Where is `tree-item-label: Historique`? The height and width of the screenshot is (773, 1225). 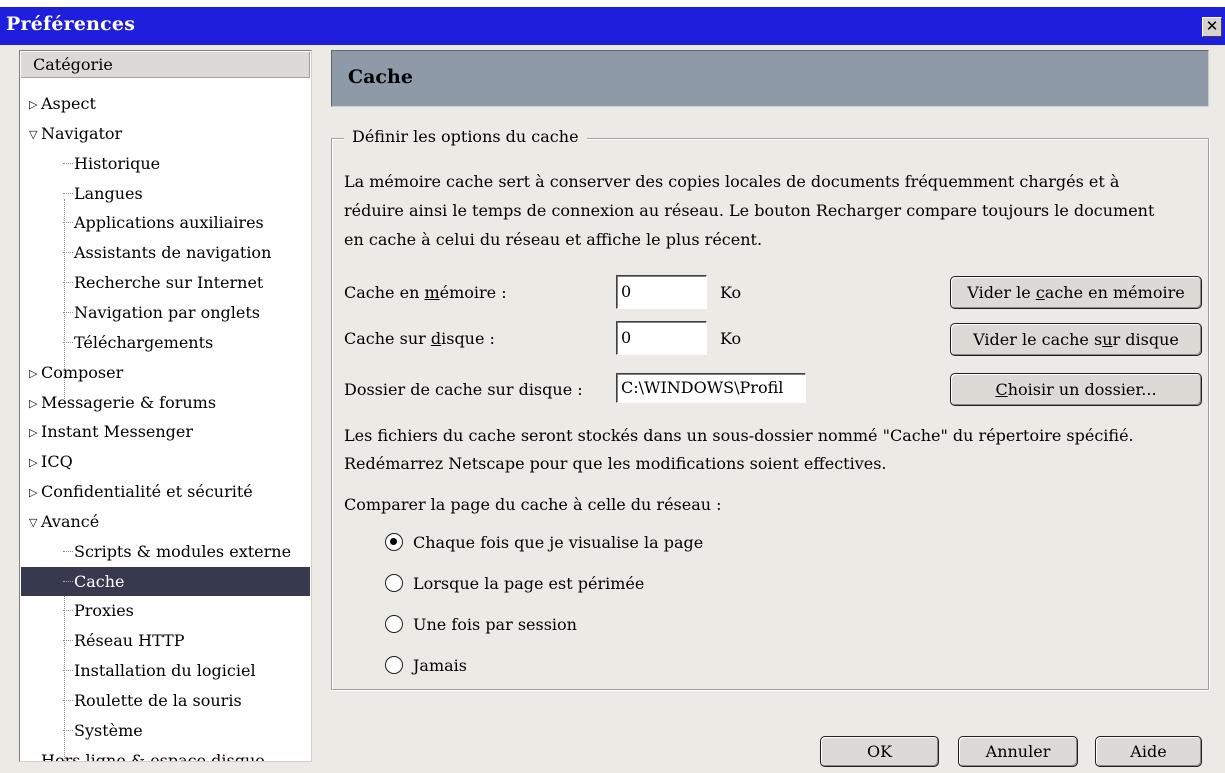
tree-item-label: Historique is located at coordinates (117, 163).